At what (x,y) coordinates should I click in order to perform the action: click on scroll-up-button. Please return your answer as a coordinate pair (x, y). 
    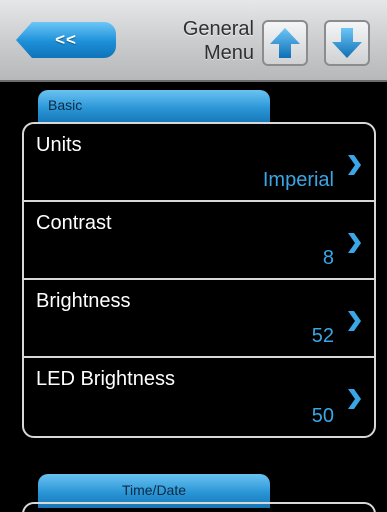
    Looking at the image, I should click on (285, 43).